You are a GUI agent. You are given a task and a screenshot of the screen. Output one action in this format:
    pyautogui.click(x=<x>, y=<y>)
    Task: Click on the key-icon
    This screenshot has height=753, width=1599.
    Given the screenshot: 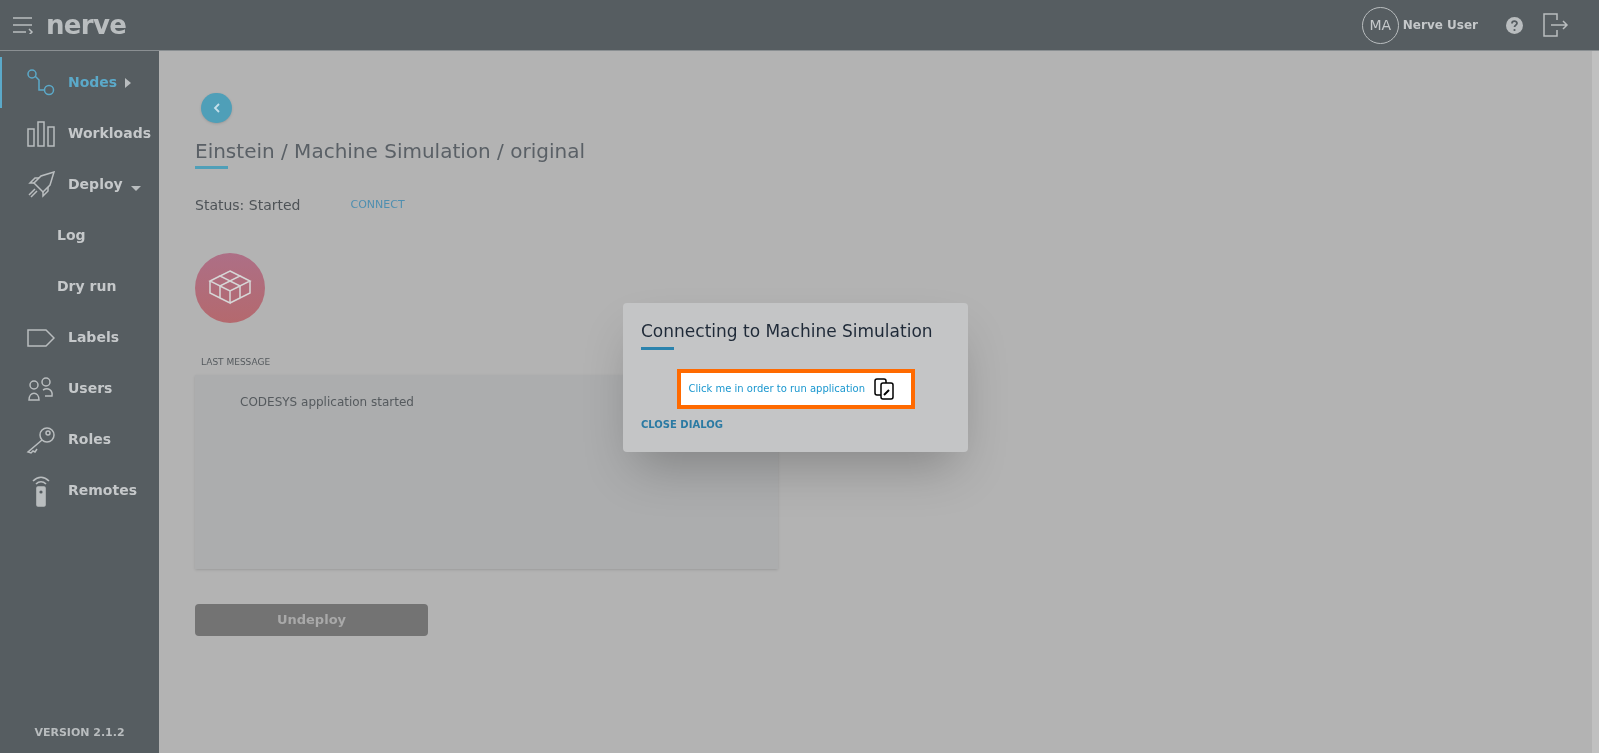 What is the action you would take?
    pyautogui.click(x=41, y=439)
    